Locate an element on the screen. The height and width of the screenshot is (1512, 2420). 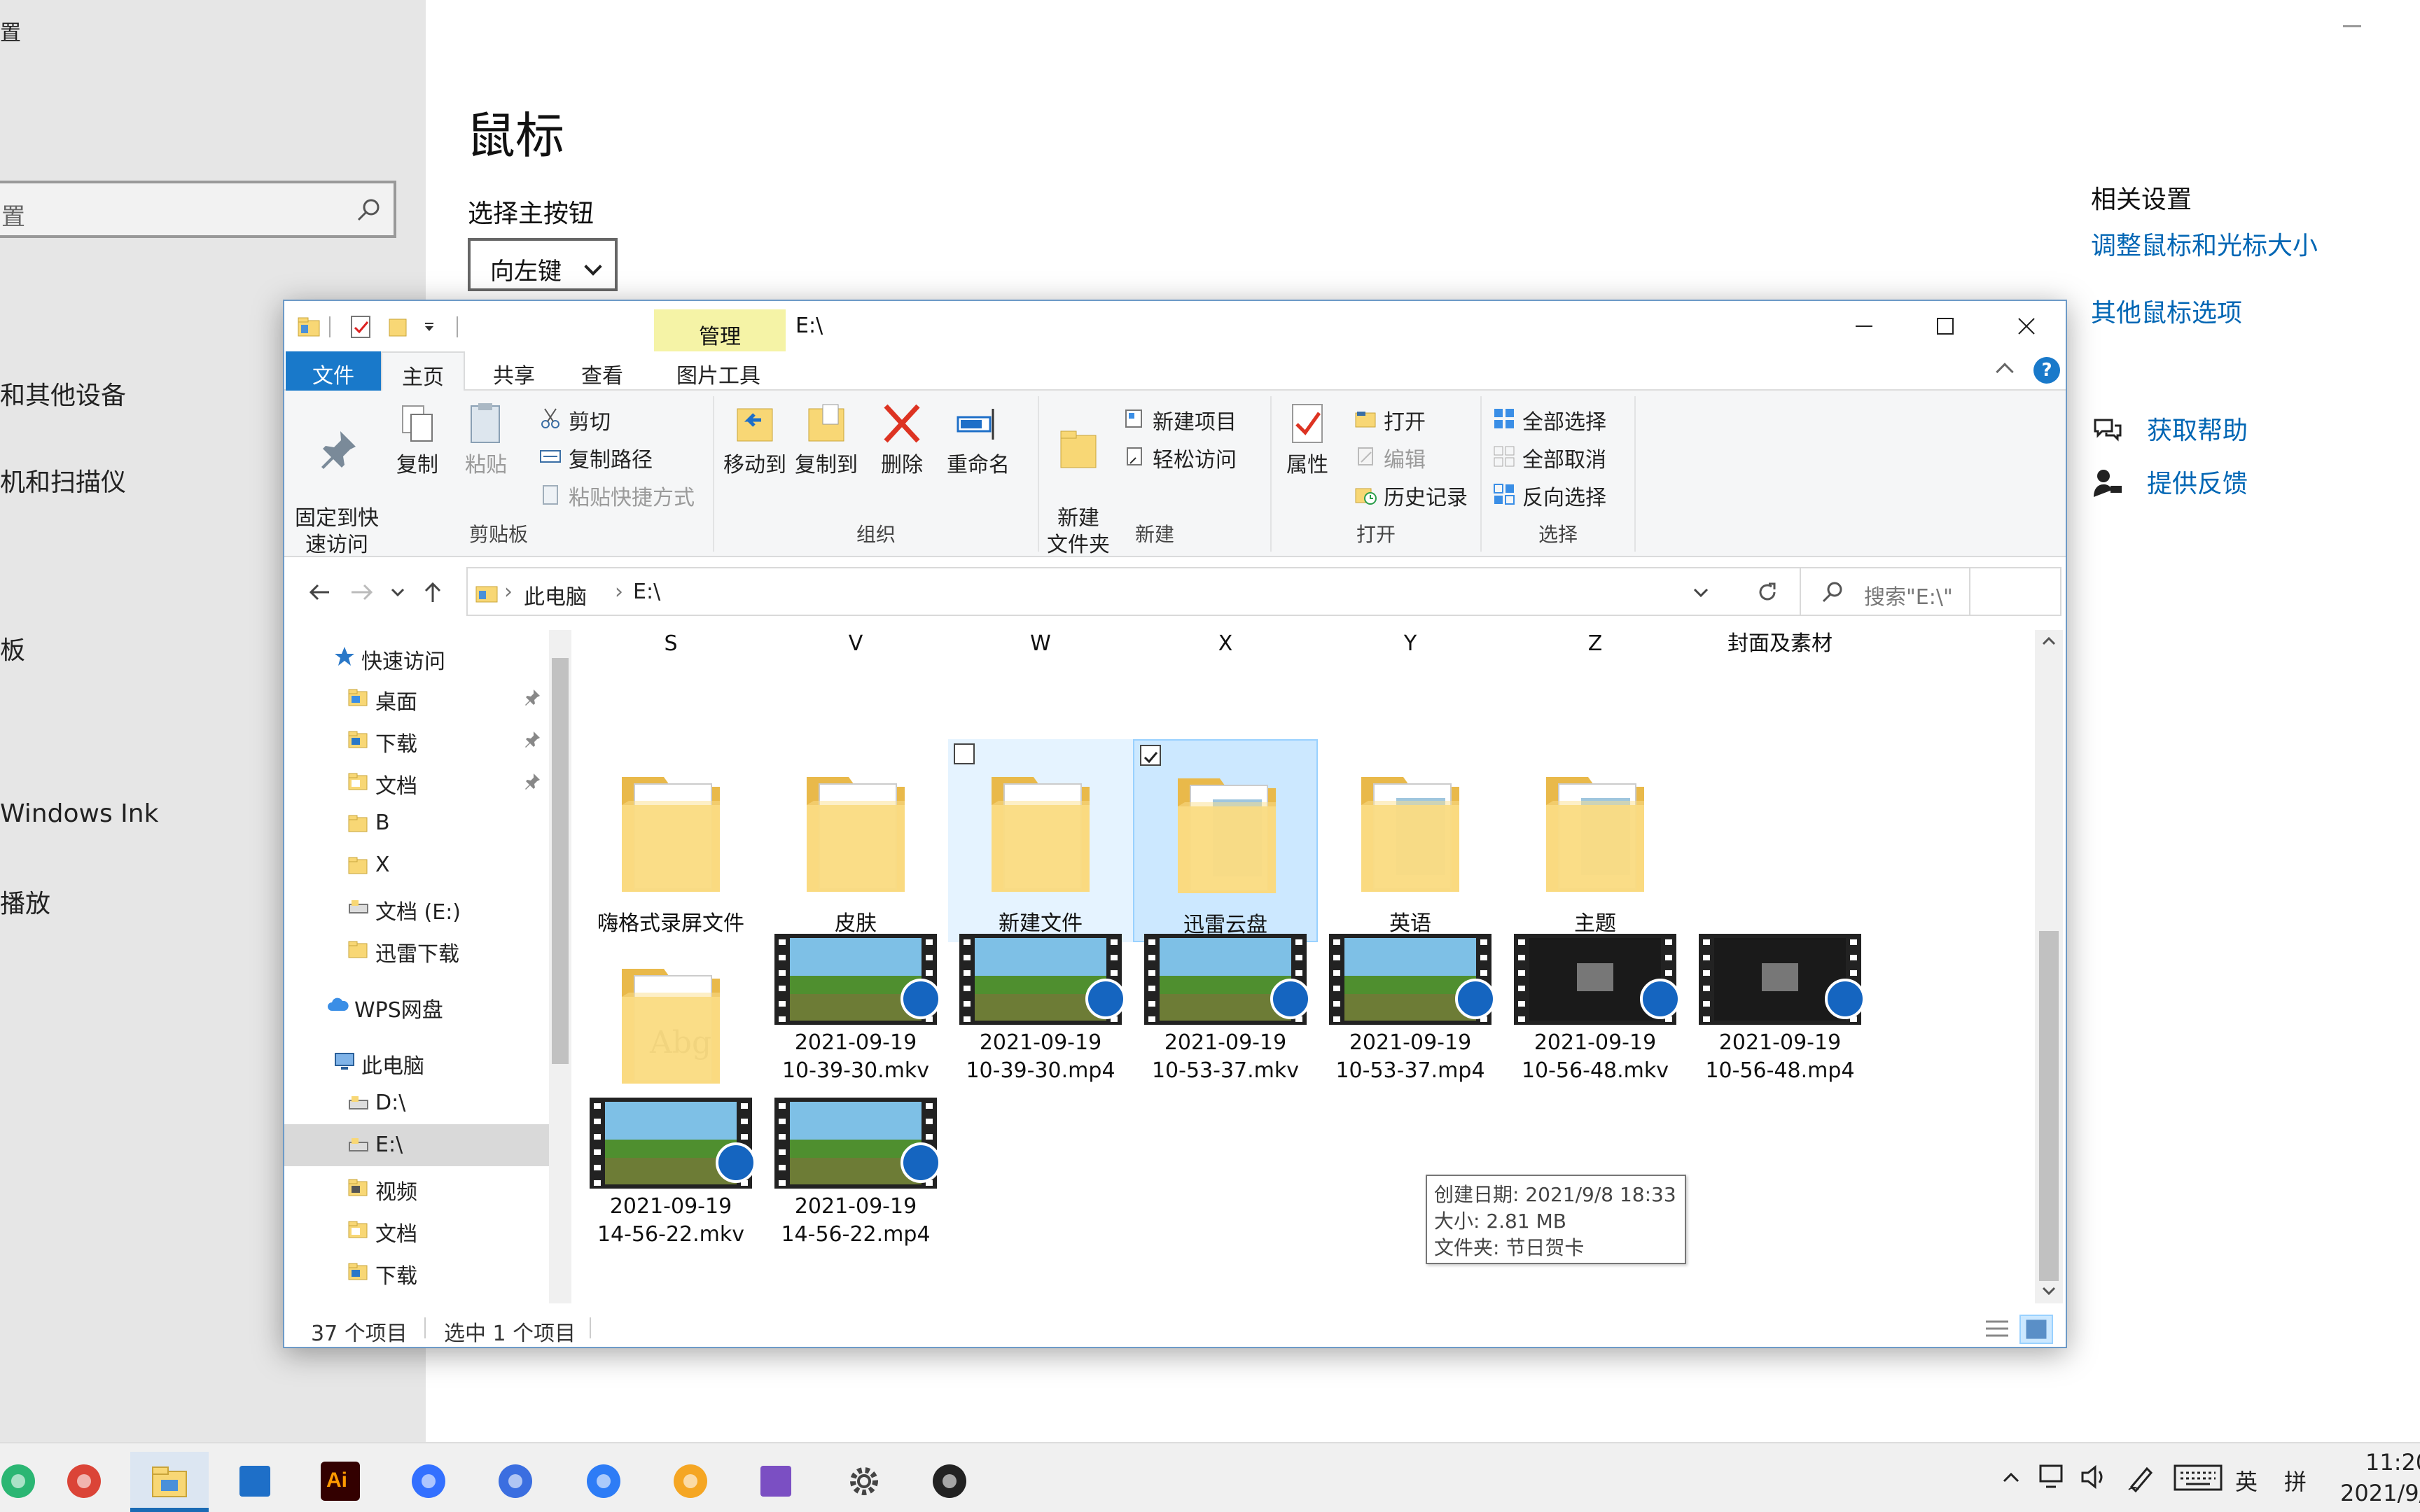
properties-button: 属性 is located at coordinates (1307, 439).